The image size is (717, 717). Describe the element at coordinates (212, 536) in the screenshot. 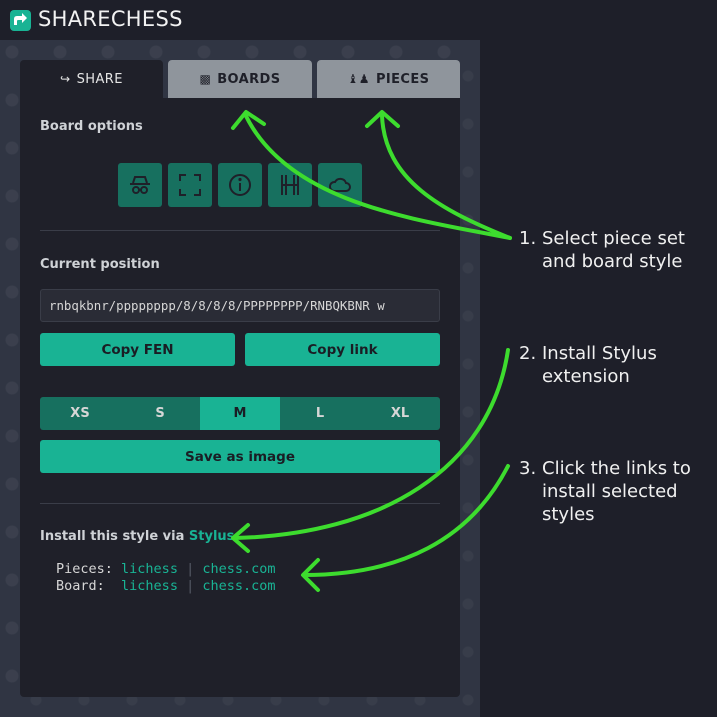

I see `stylus-link: Stylus` at that location.